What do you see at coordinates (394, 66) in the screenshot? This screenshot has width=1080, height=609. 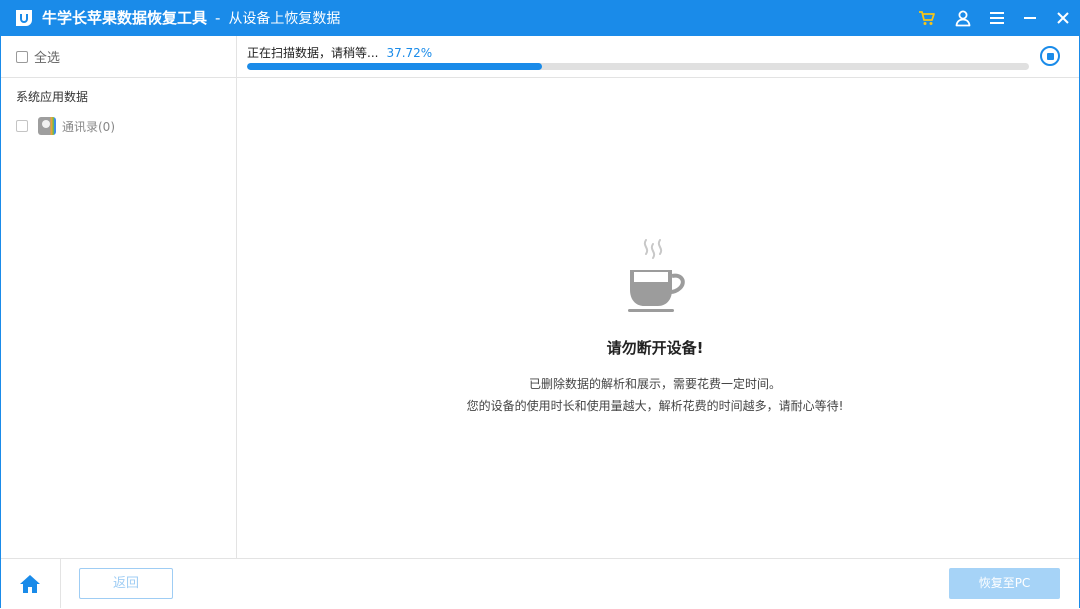 I see `progress-bar-fill` at bounding box center [394, 66].